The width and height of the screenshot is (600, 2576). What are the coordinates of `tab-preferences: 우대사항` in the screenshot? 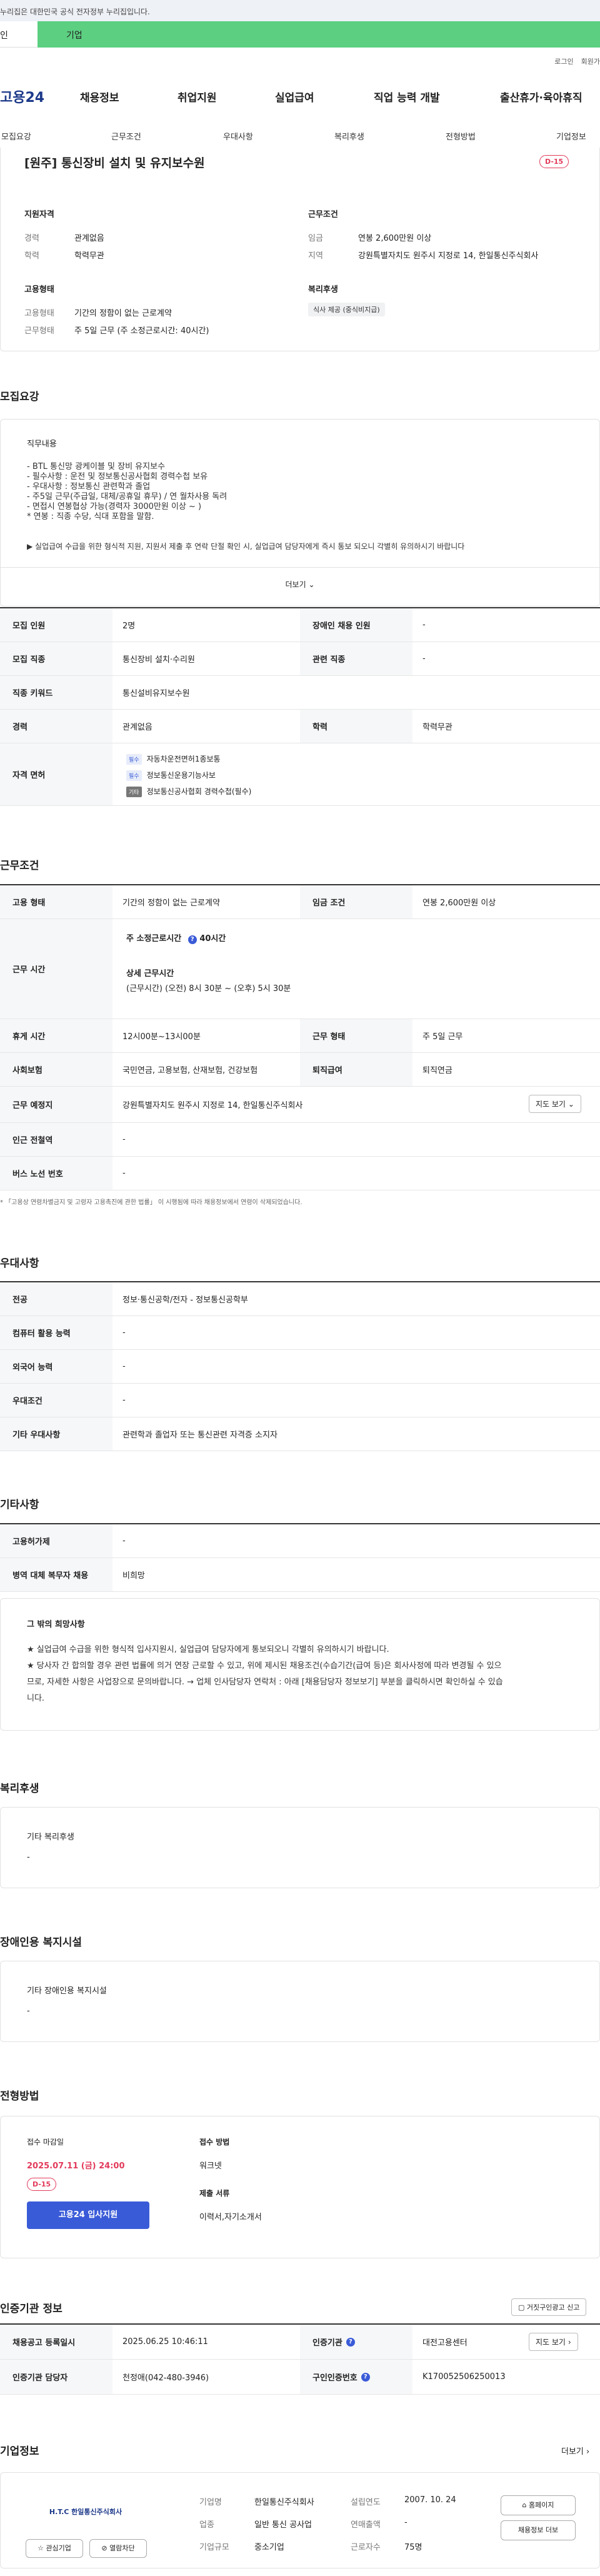 It's located at (238, 136).